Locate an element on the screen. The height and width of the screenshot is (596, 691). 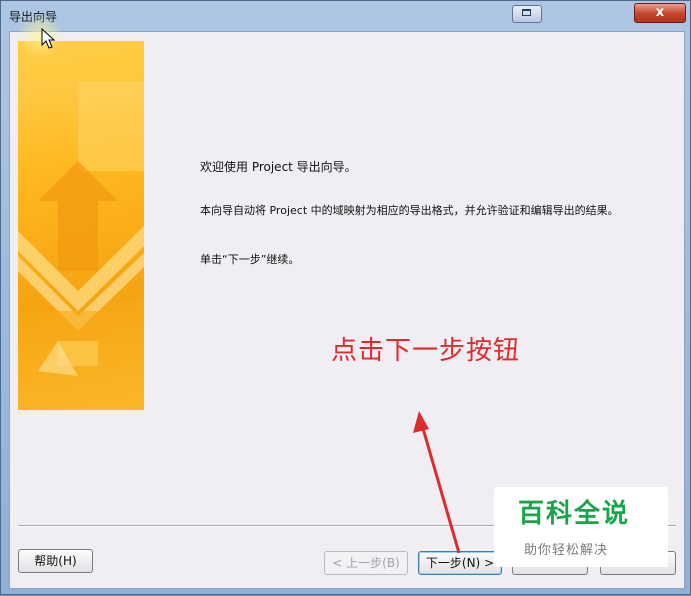
banner-illustration is located at coordinates (81, 225).